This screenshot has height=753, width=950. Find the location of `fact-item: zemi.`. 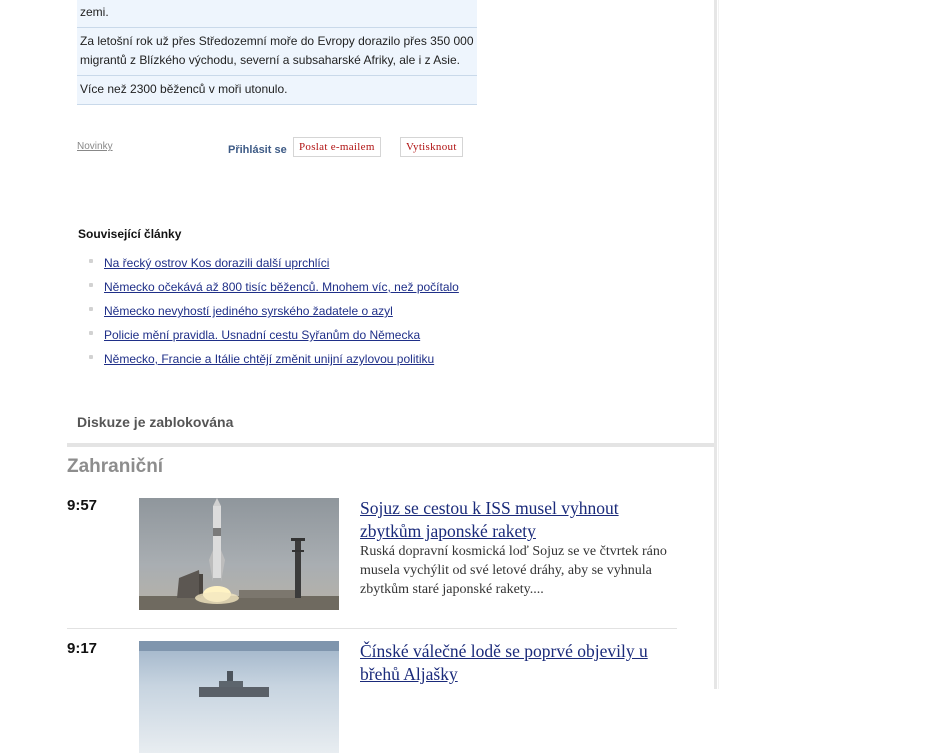

fact-item: zemi. is located at coordinates (277, 14).